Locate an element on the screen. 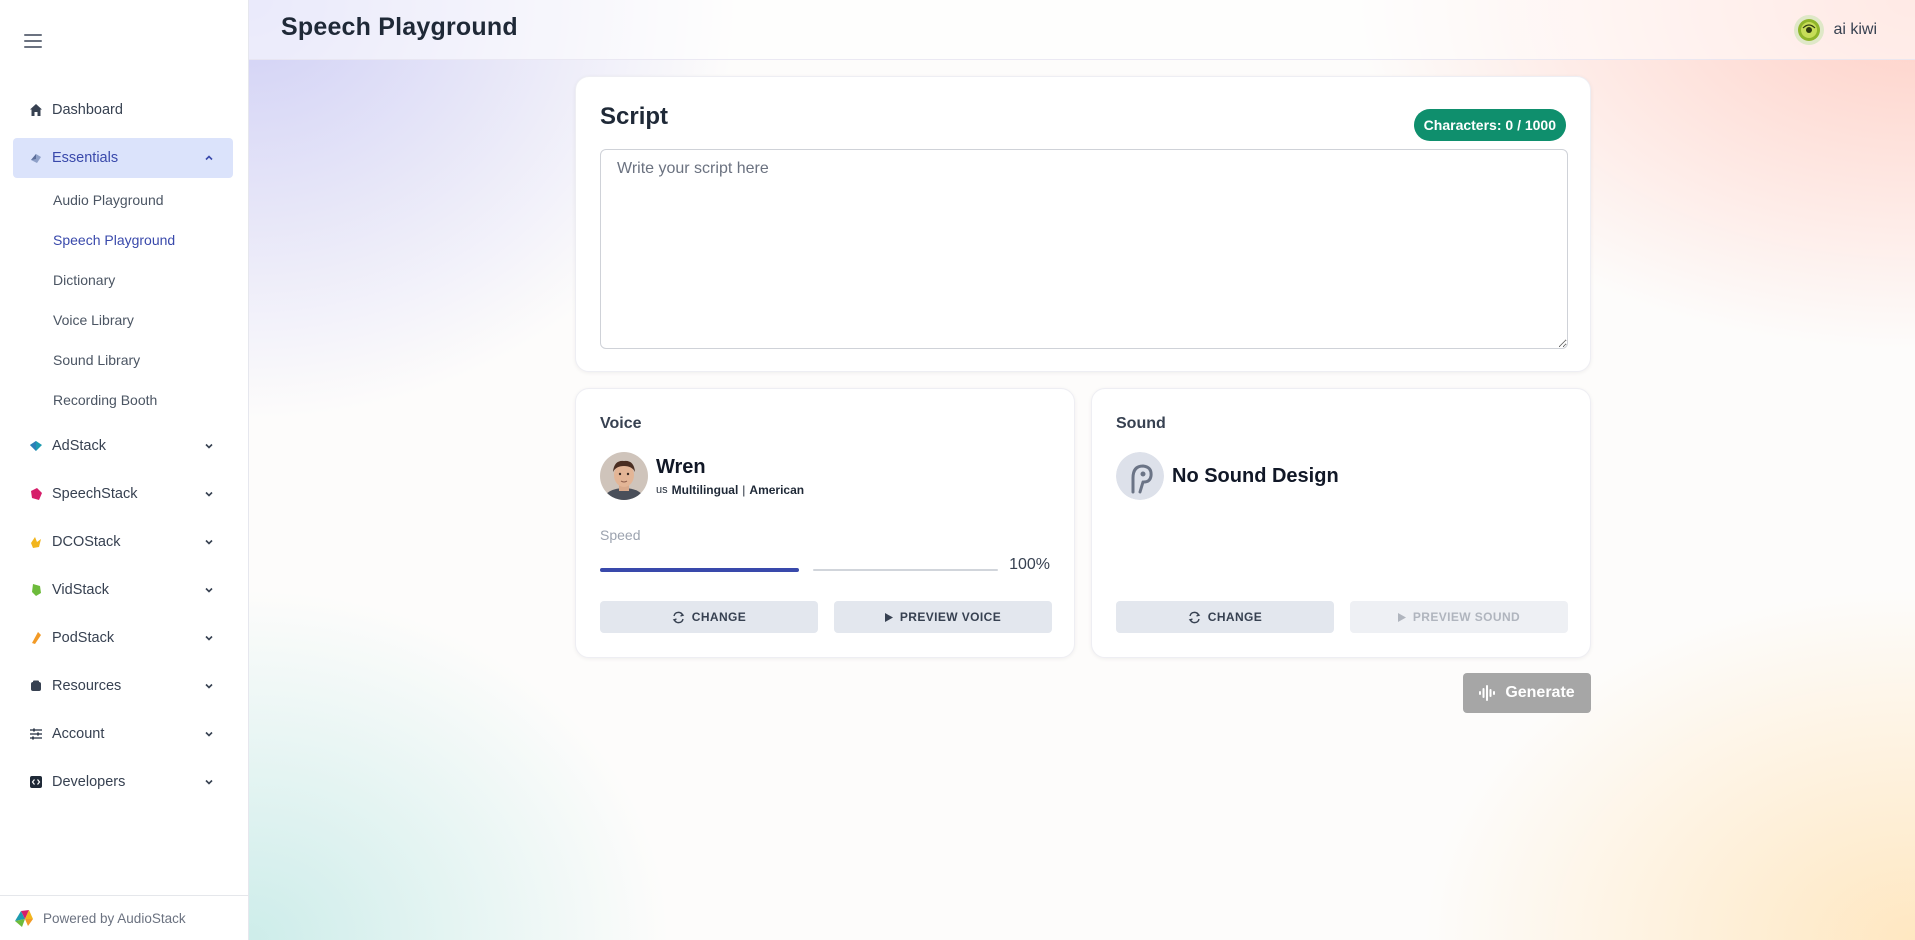 The width and height of the screenshot is (1915, 940). generate-button: Generate is located at coordinates (1527, 693).